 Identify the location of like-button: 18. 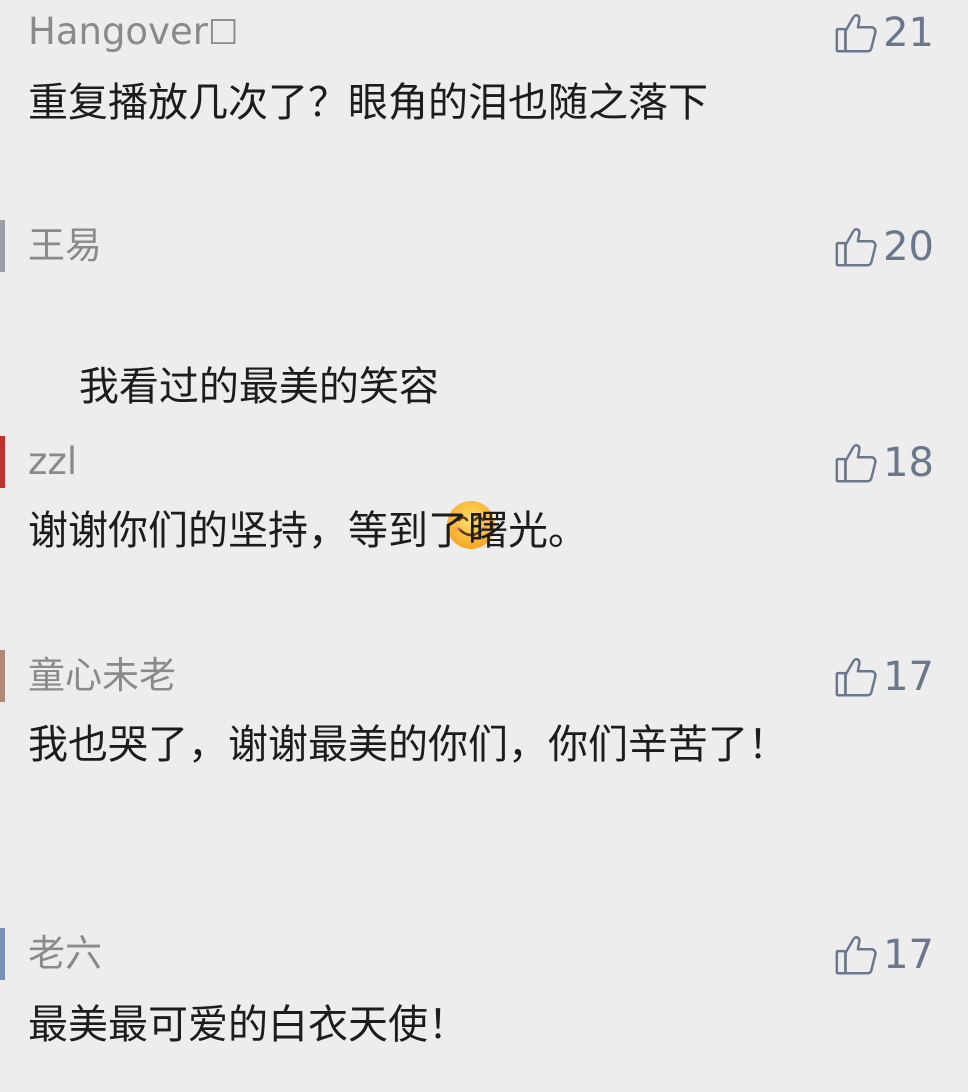
(883, 463).